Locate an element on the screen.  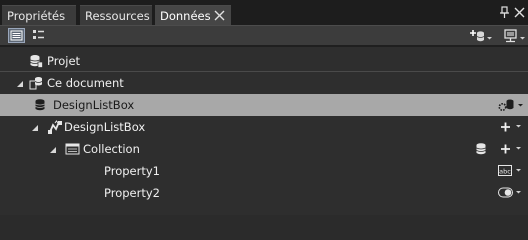
string-type-button: abc is located at coordinates (511, 171).